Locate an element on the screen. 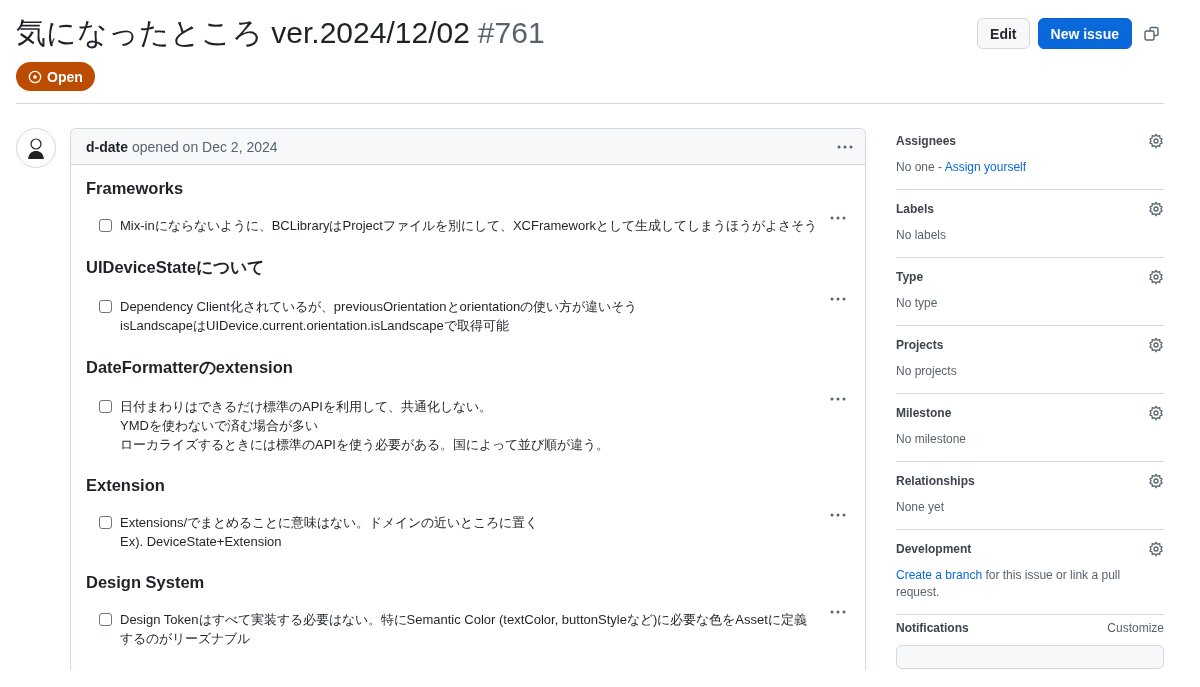 This screenshot has width=1200, height=687. sidebar-value: None yet is located at coordinates (921, 507).